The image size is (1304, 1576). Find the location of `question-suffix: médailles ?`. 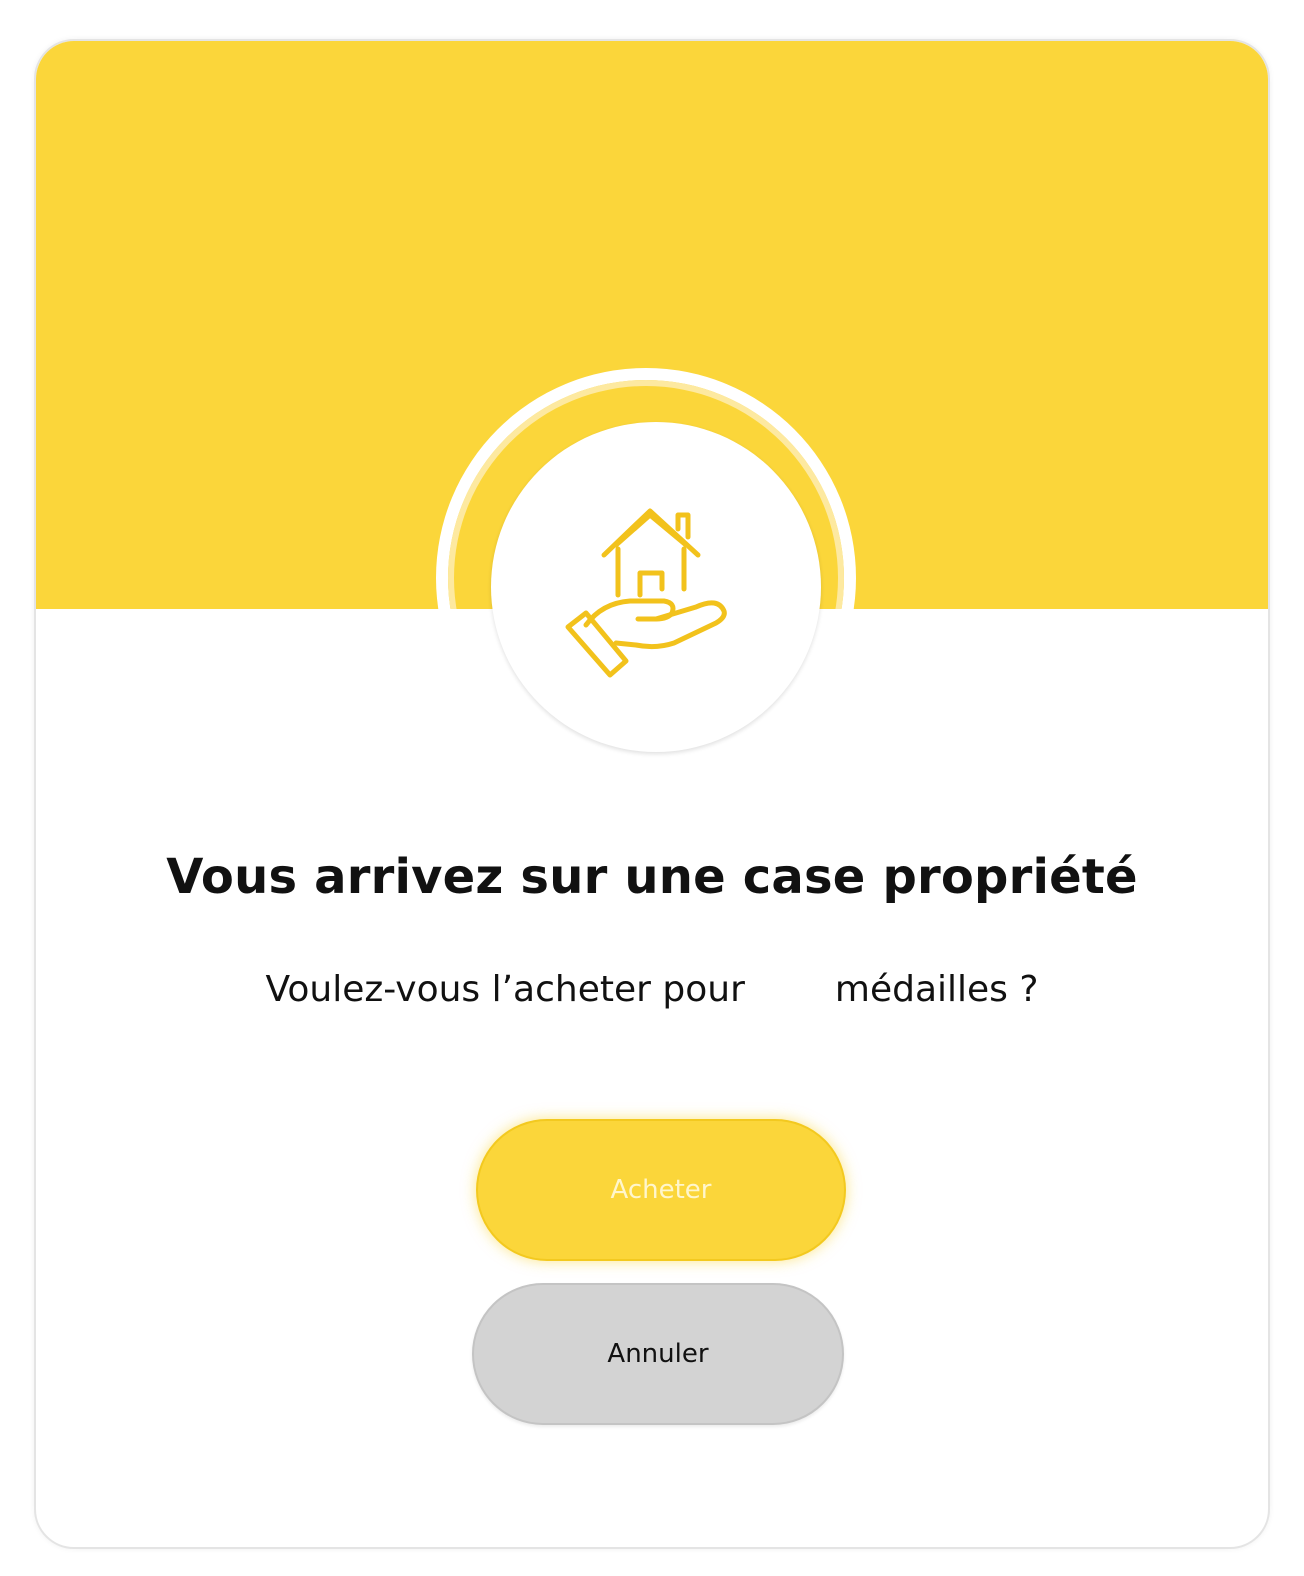

question-suffix: médailles ? is located at coordinates (936, 989).